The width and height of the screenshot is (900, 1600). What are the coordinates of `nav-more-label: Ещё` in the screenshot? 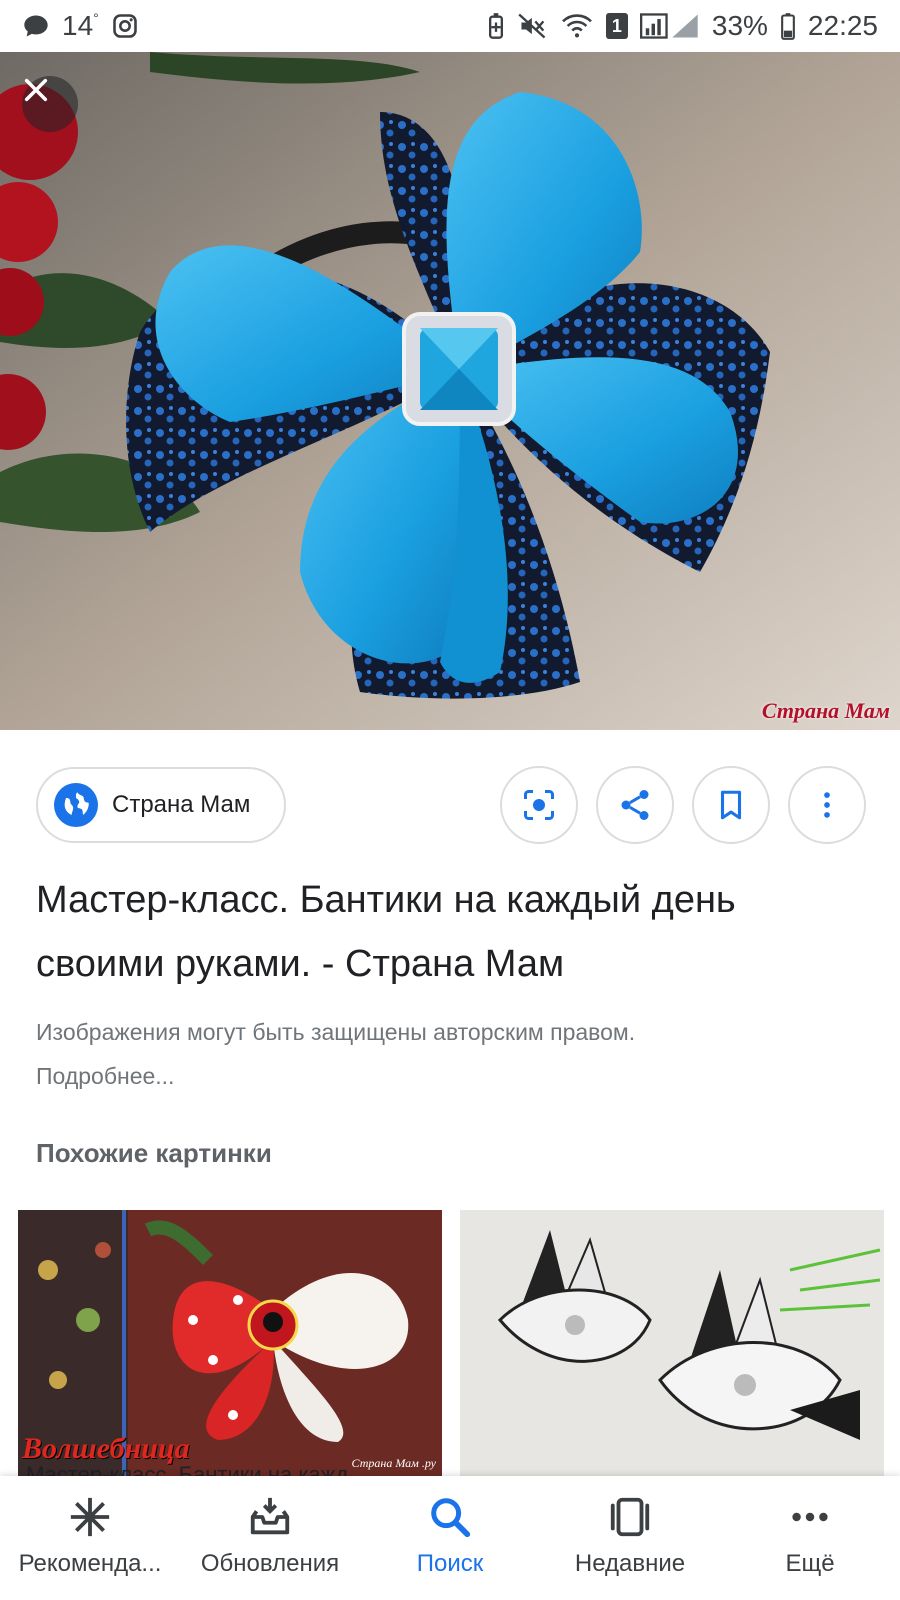 It's located at (810, 1563).